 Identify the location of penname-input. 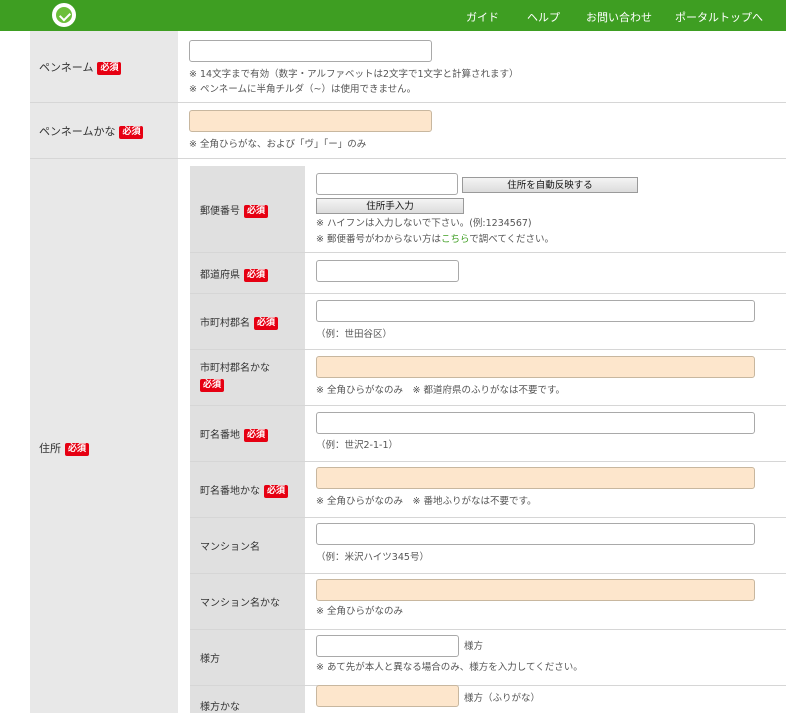
(310, 51).